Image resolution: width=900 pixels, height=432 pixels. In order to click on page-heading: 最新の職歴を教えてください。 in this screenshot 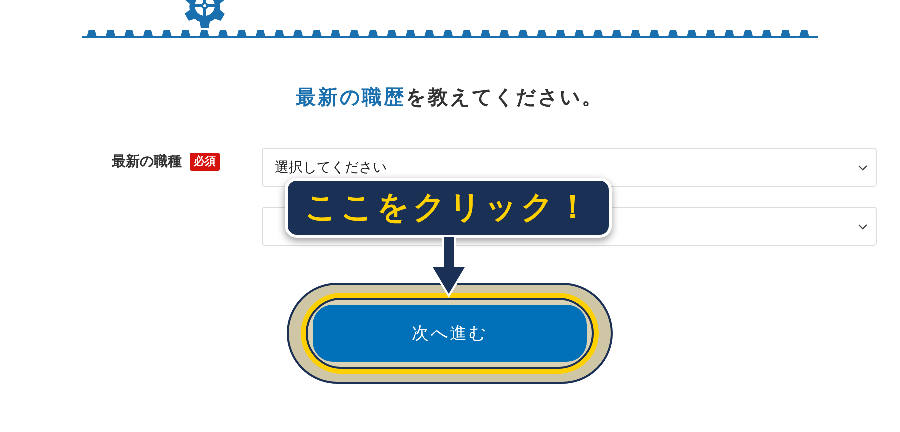, I will do `click(450, 97)`.